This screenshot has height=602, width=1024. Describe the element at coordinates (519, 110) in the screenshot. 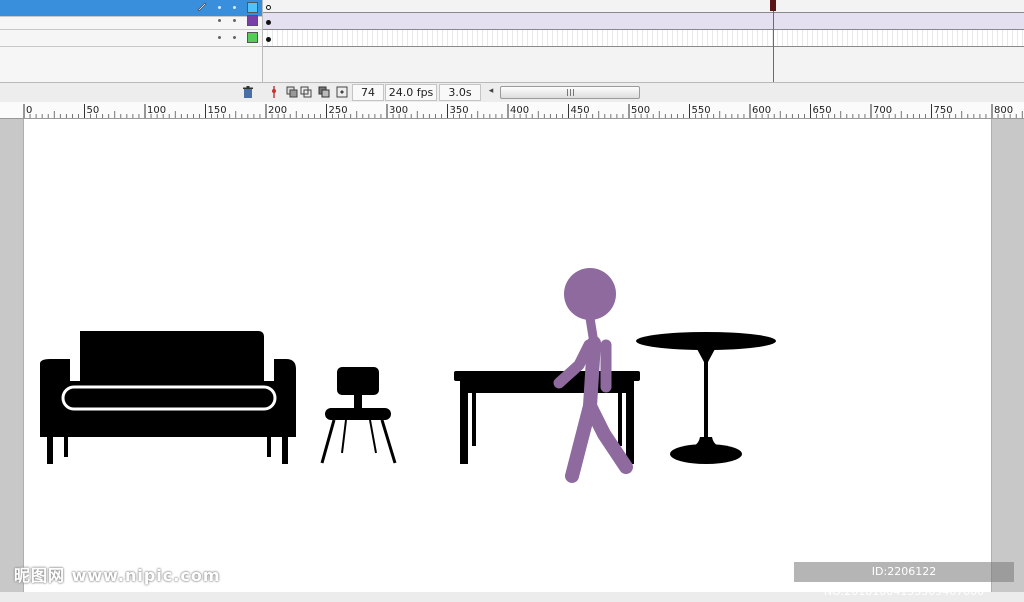

I see `ruler-label: 400` at that location.